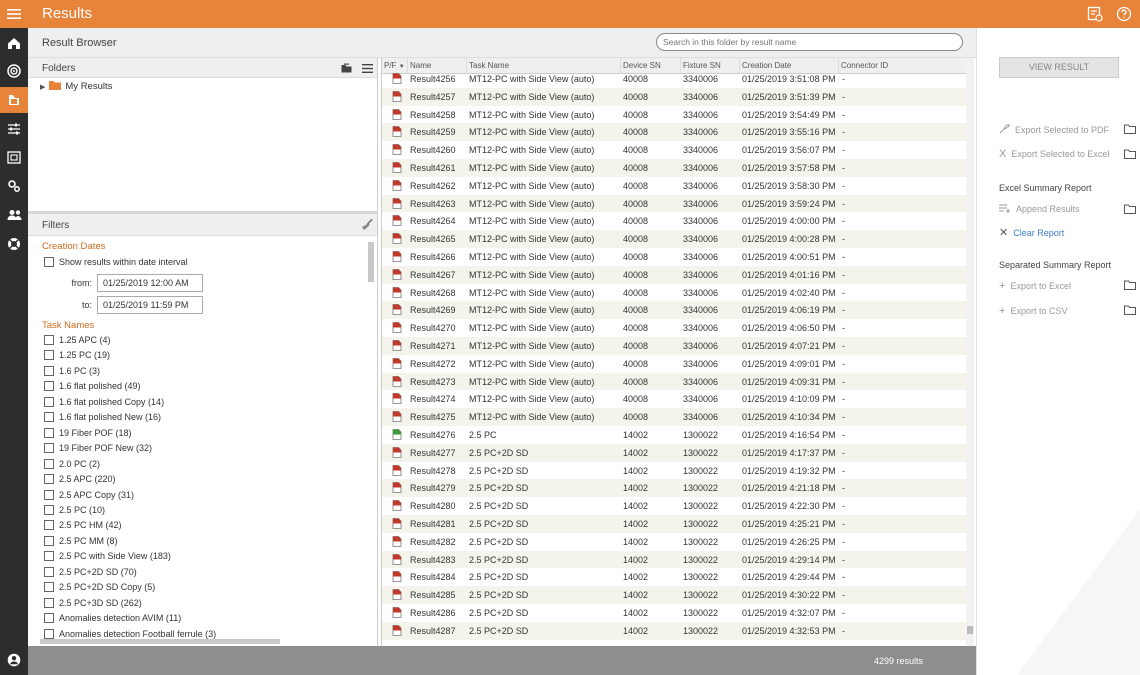 The height and width of the screenshot is (675, 1140). Describe the element at coordinates (14, 129) in the screenshot. I see `sliders-icon` at that location.